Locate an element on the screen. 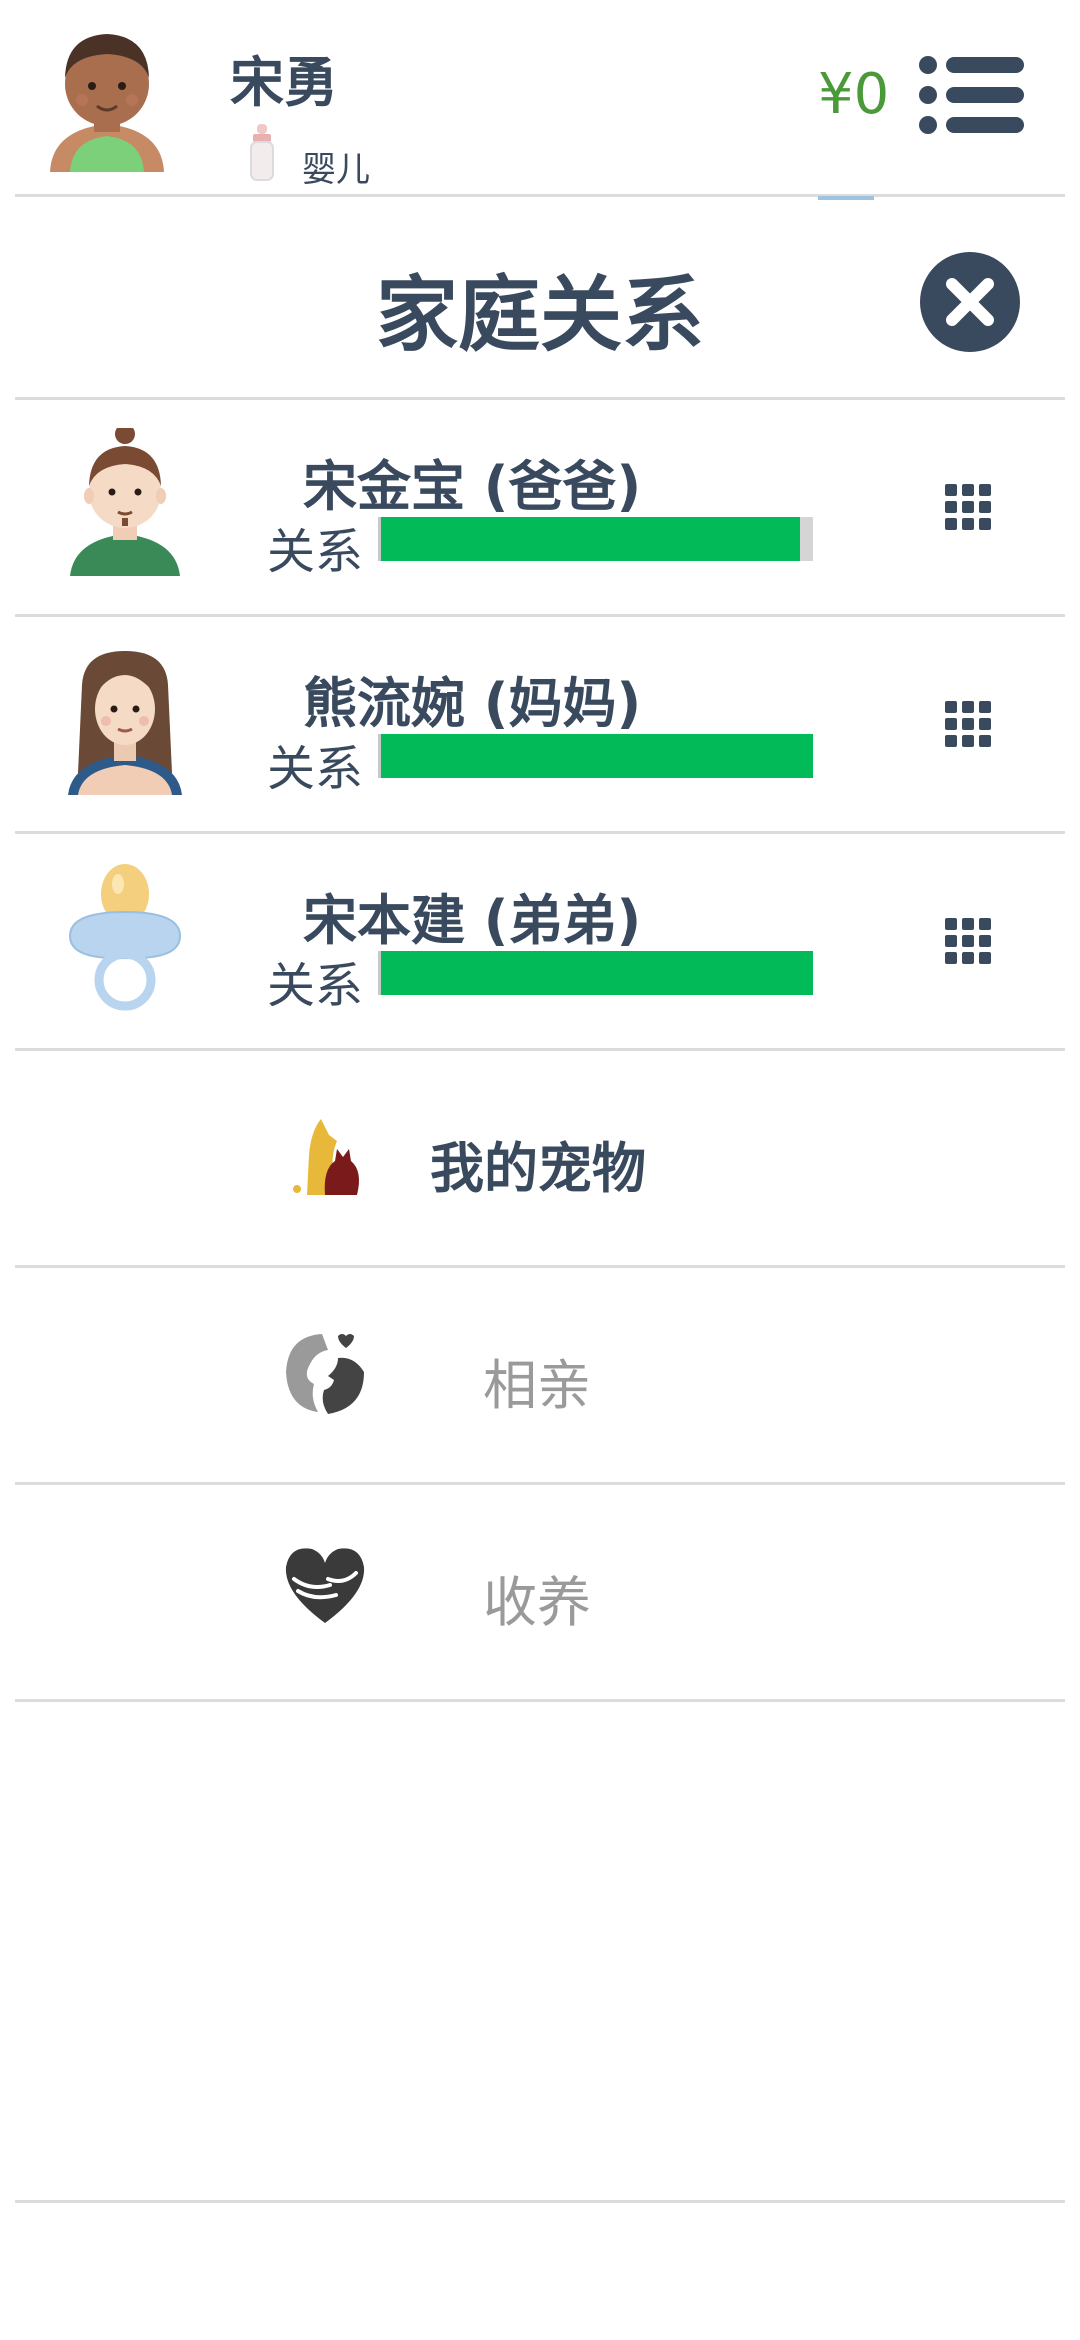  close-button is located at coordinates (970, 302).